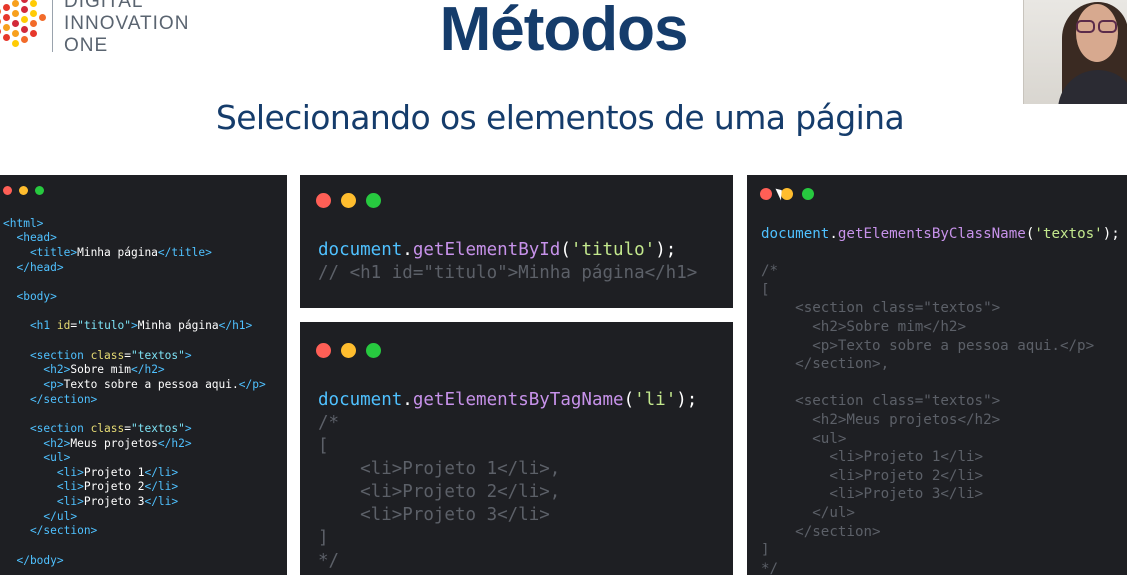 The height and width of the screenshot is (575, 1127). I want to click on code-comment: ], so click(765, 550).